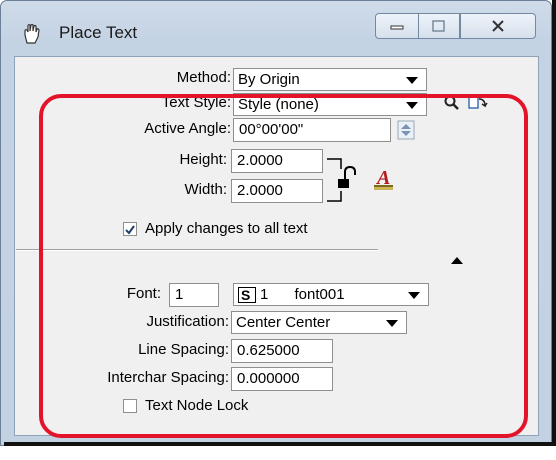  I want to click on collapse-arrow-icon, so click(457, 260).